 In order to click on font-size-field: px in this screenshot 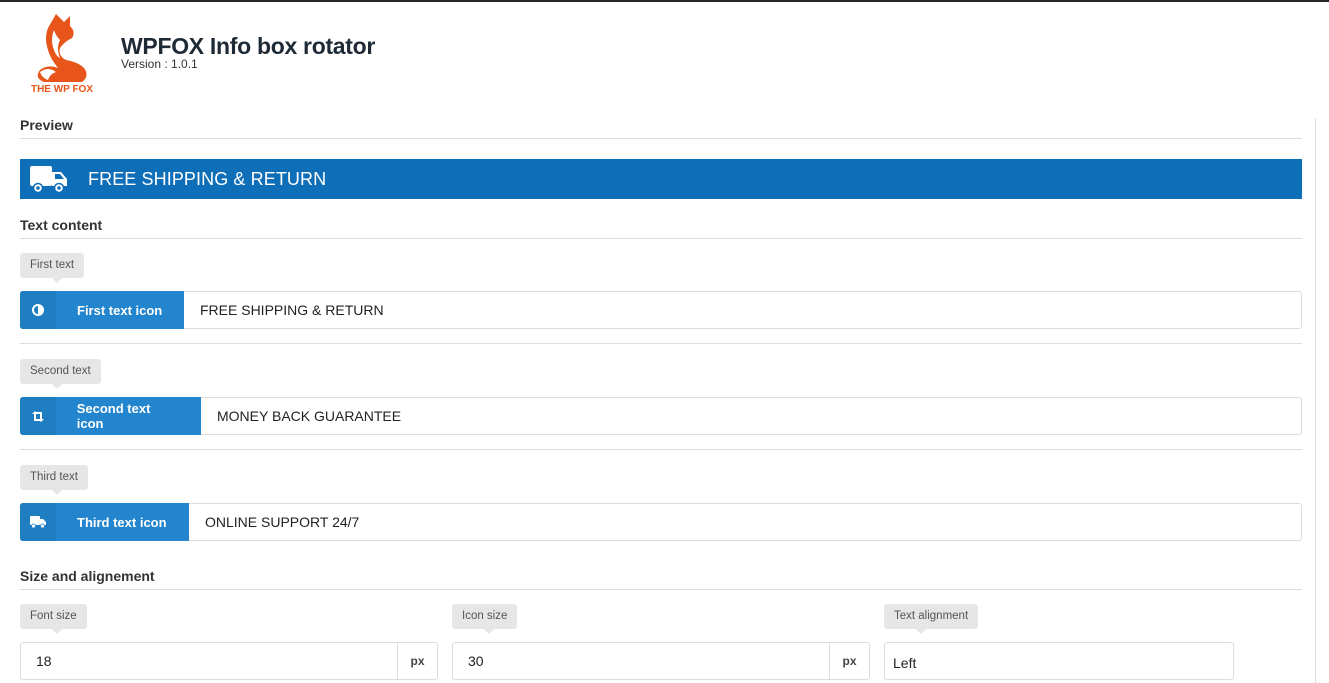, I will do `click(229, 661)`.